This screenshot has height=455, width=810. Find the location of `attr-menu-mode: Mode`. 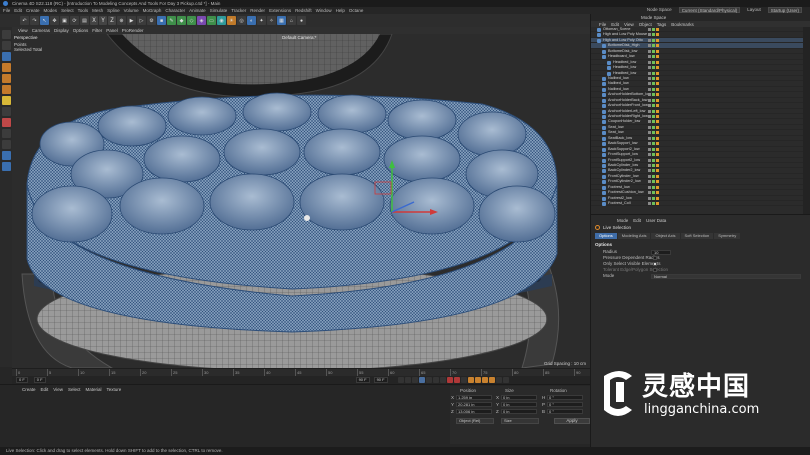

attr-menu-mode: Mode is located at coordinates (622, 220).